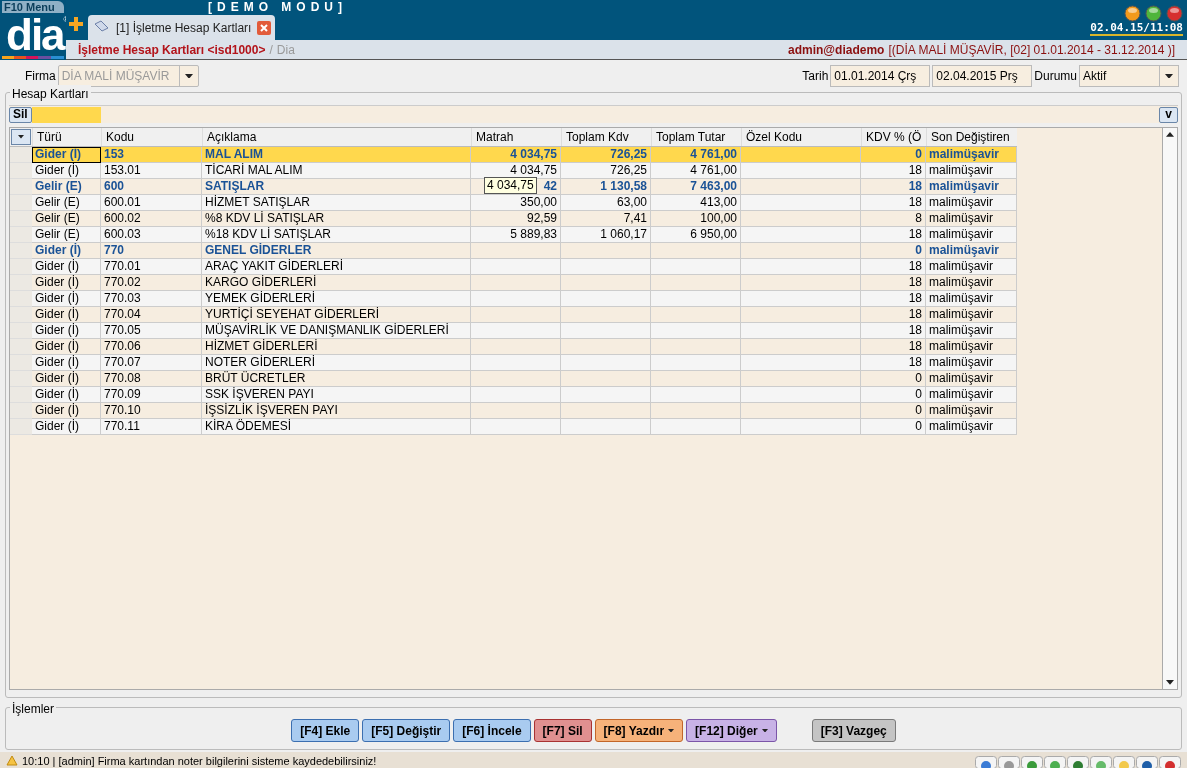  I want to click on table-cell: 5 889,83, so click(516, 235).